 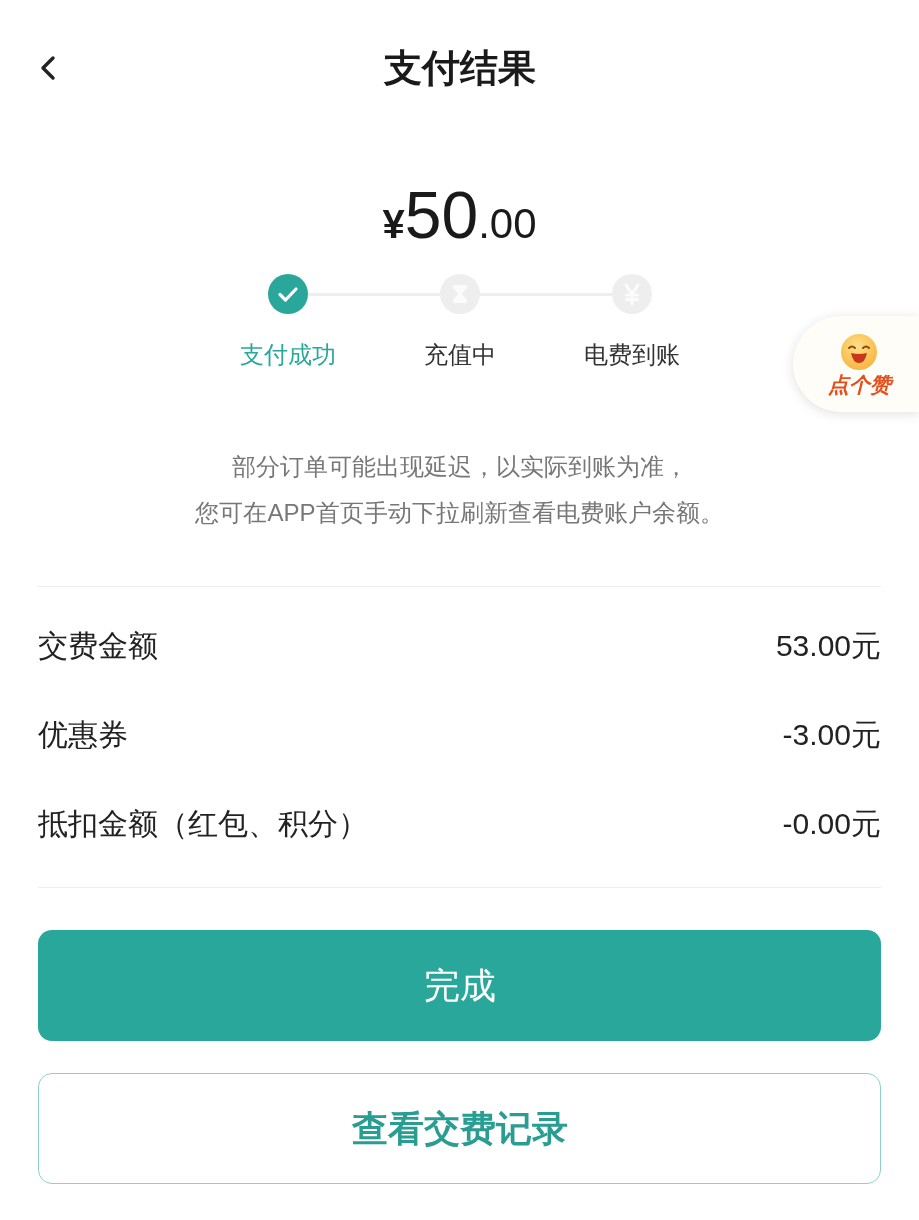 What do you see at coordinates (83, 735) in the screenshot?
I see `detail-label: 优惠券` at bounding box center [83, 735].